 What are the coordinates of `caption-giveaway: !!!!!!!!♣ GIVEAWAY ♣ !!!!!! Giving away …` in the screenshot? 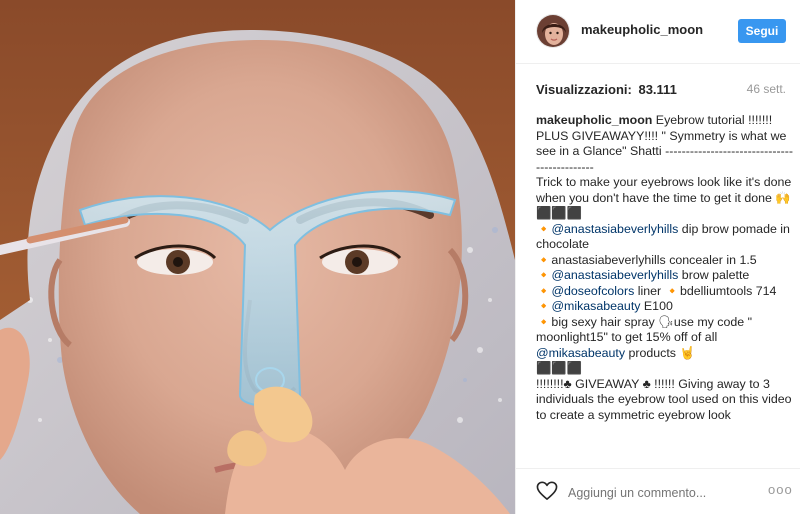 It's located at (664, 399).